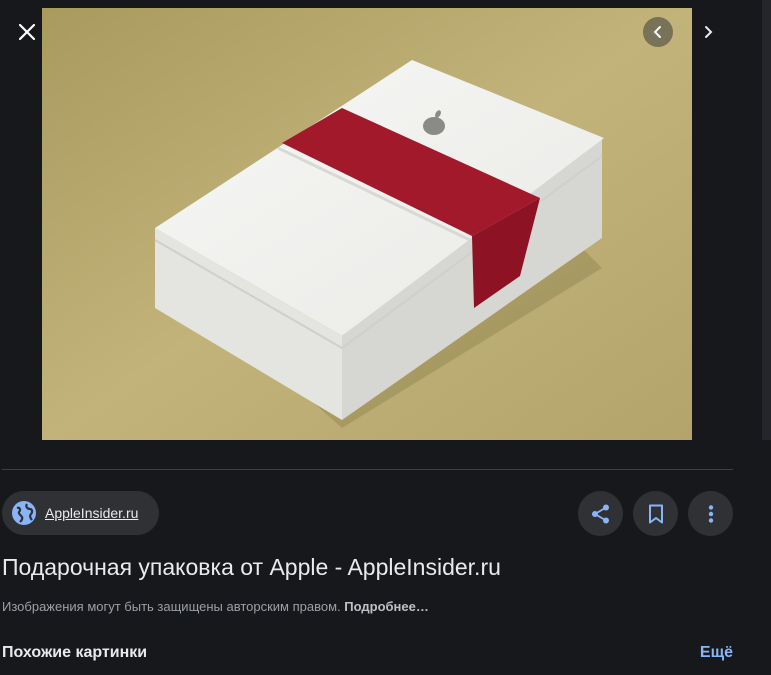 Image resolution: width=771 pixels, height=675 pixels. I want to click on source-chip: AppleInsider.ru, so click(80, 513).